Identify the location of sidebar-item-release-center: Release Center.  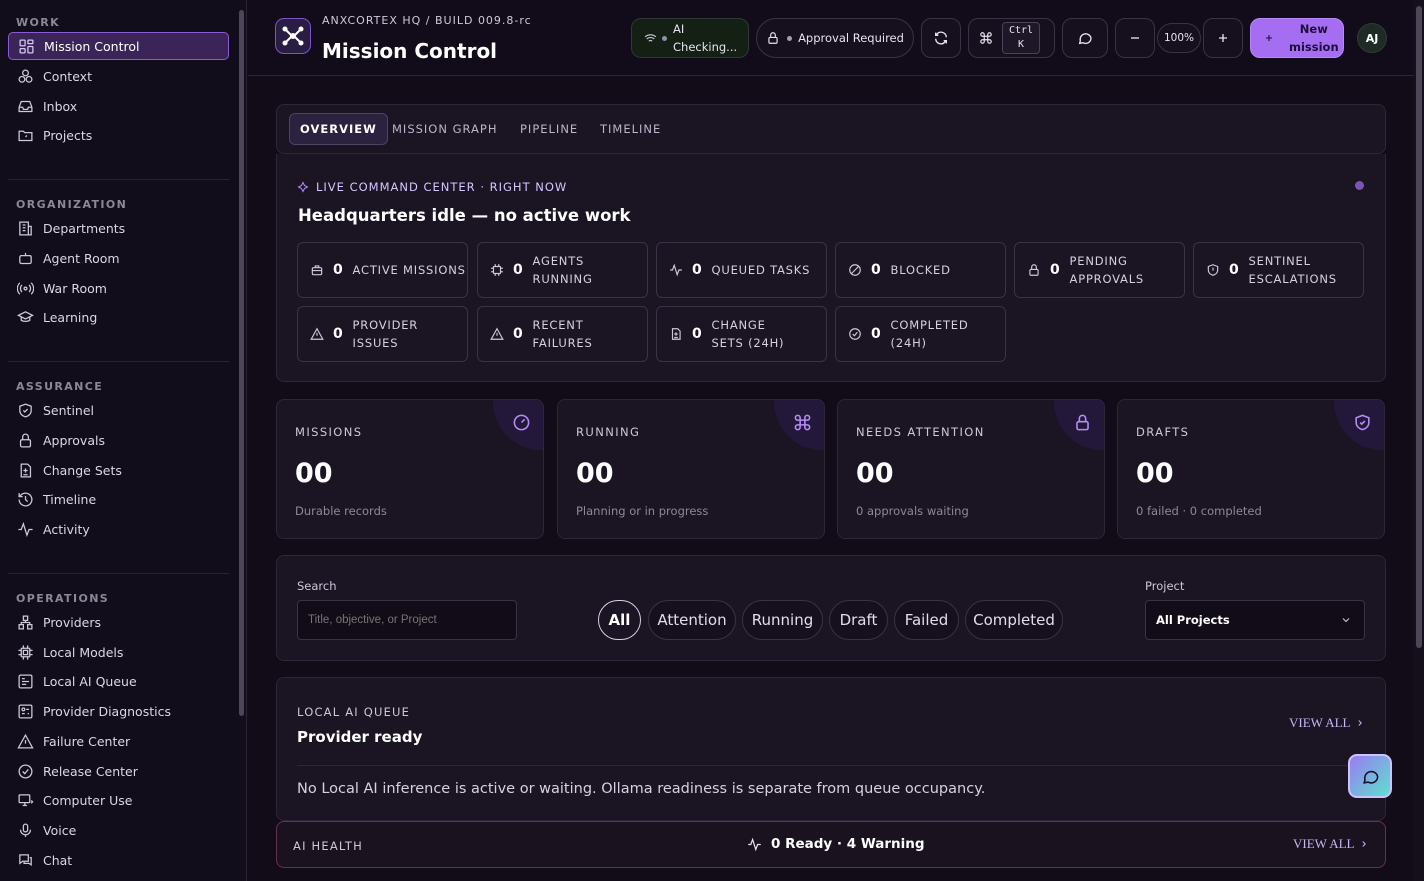
(118, 771).